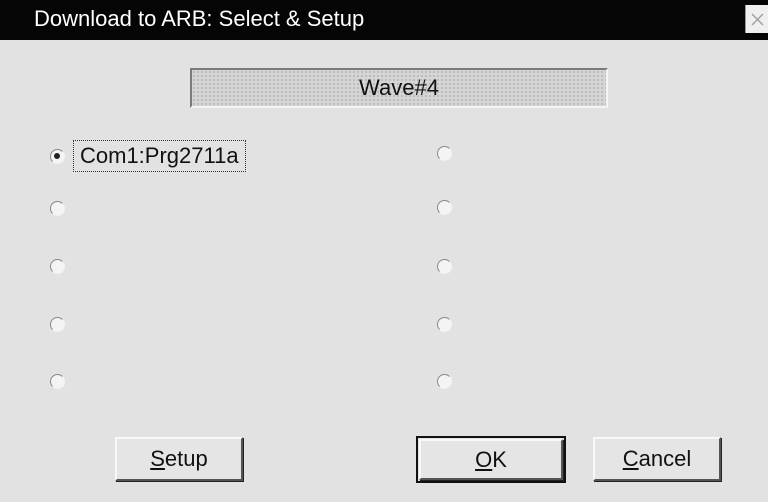 This screenshot has width=768, height=502. Describe the element at coordinates (384, 20) in the screenshot. I see `title-bar: Download to ARB: Select & Setup` at that location.